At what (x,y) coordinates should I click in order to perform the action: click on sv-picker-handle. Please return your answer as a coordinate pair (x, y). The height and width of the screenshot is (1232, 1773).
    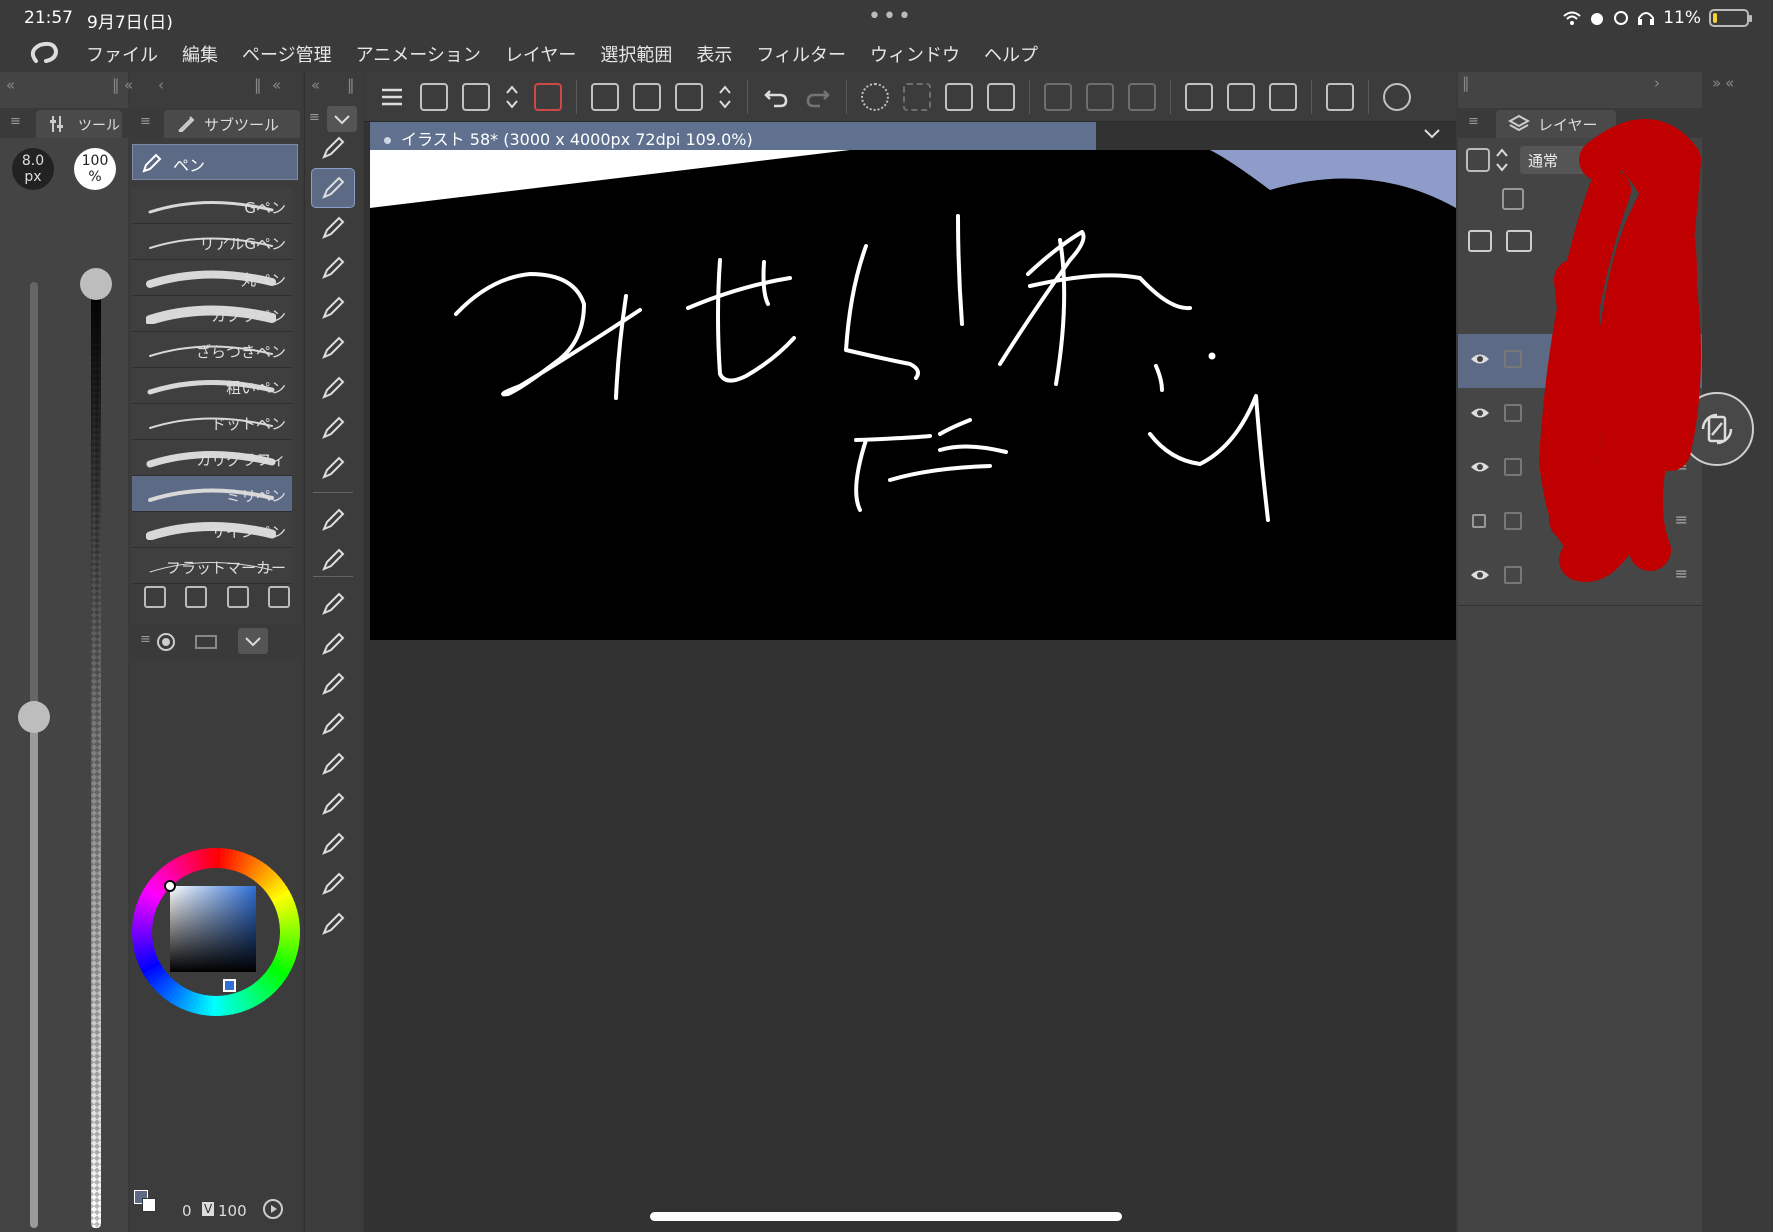
    Looking at the image, I should click on (170, 886).